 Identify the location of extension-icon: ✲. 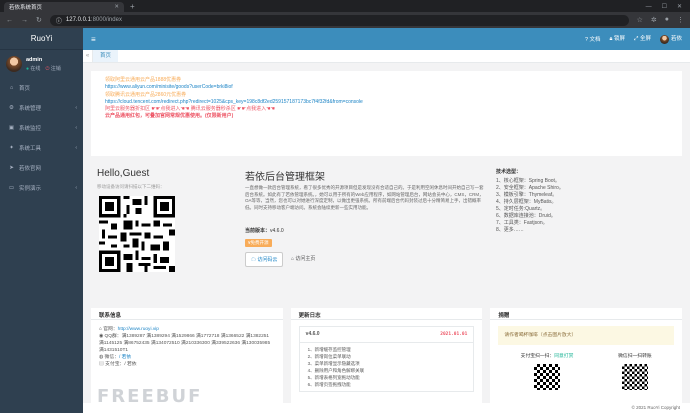
(654, 20).